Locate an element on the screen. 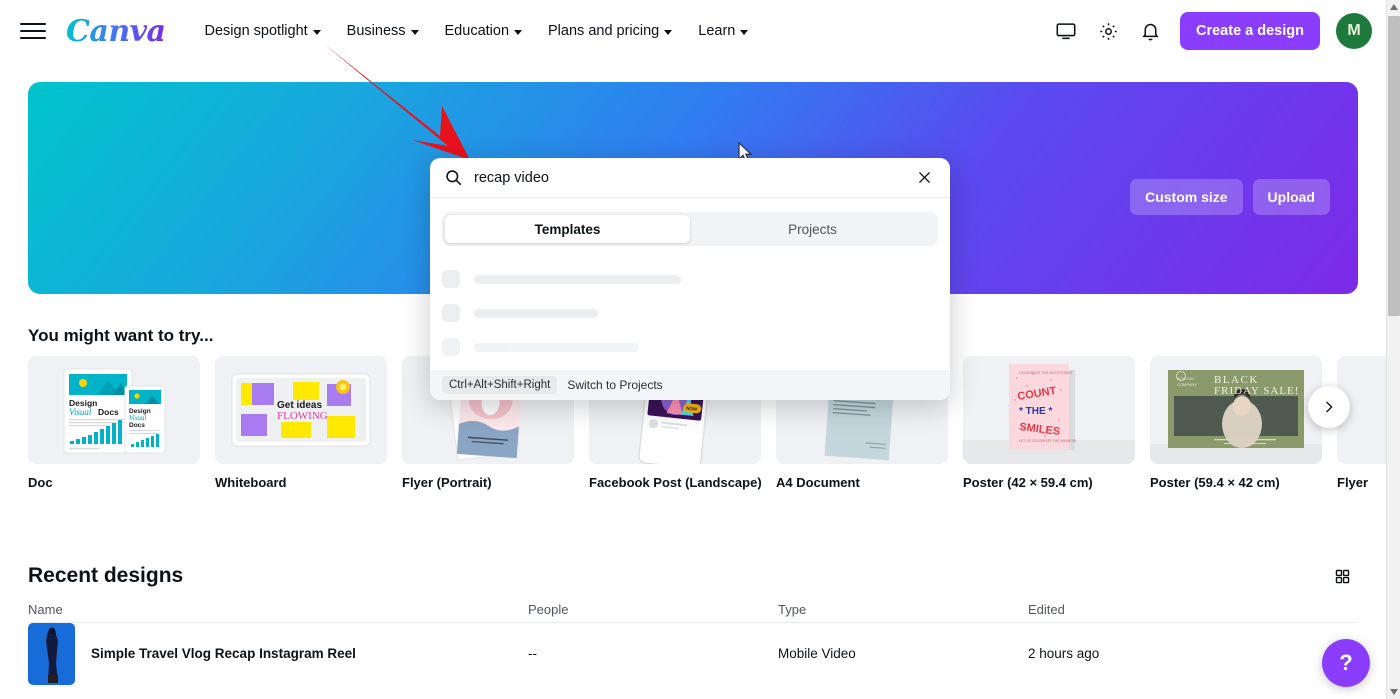  carousel-next-button is located at coordinates (1329, 407).